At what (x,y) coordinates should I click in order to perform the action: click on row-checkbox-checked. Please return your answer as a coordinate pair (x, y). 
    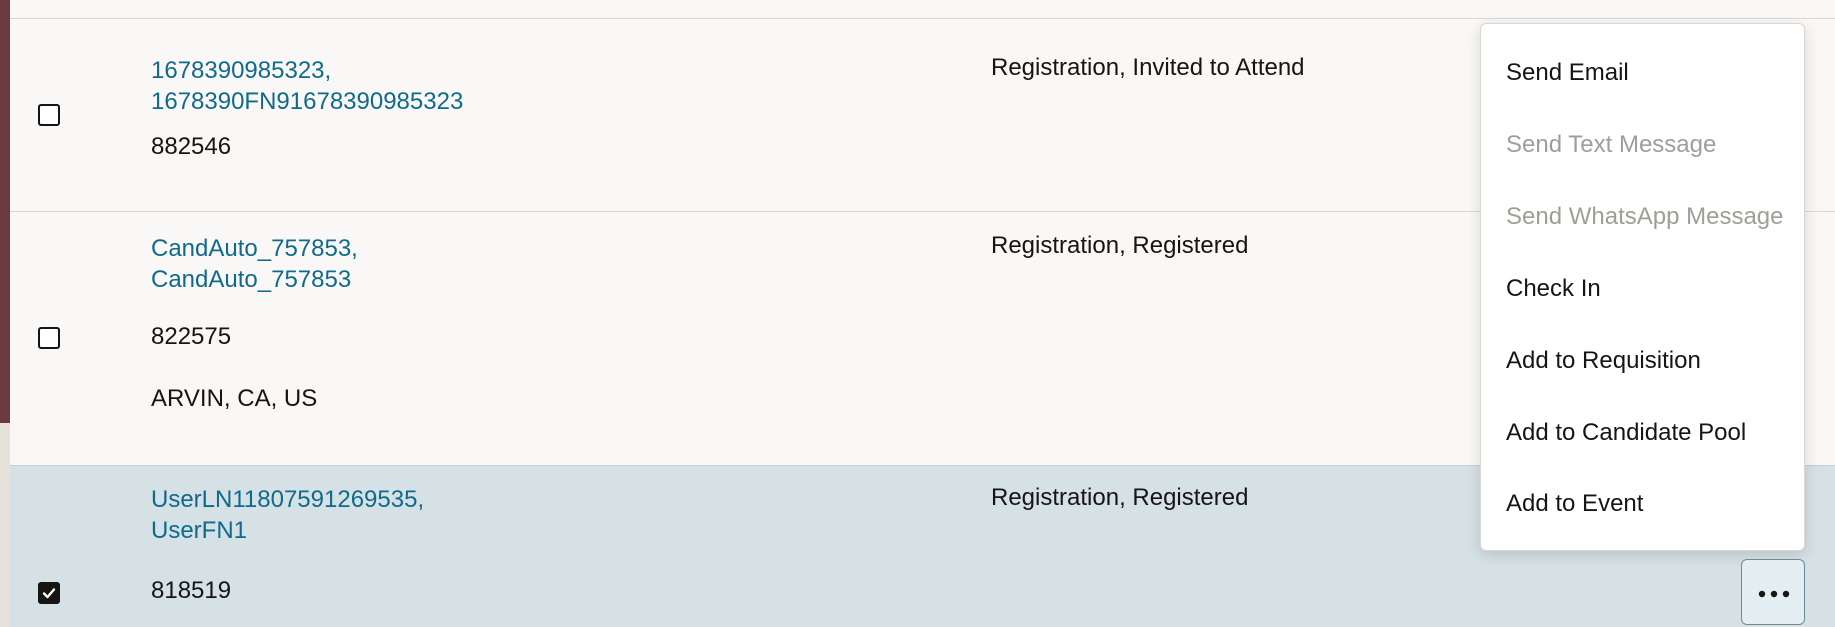
    Looking at the image, I should click on (49, 593).